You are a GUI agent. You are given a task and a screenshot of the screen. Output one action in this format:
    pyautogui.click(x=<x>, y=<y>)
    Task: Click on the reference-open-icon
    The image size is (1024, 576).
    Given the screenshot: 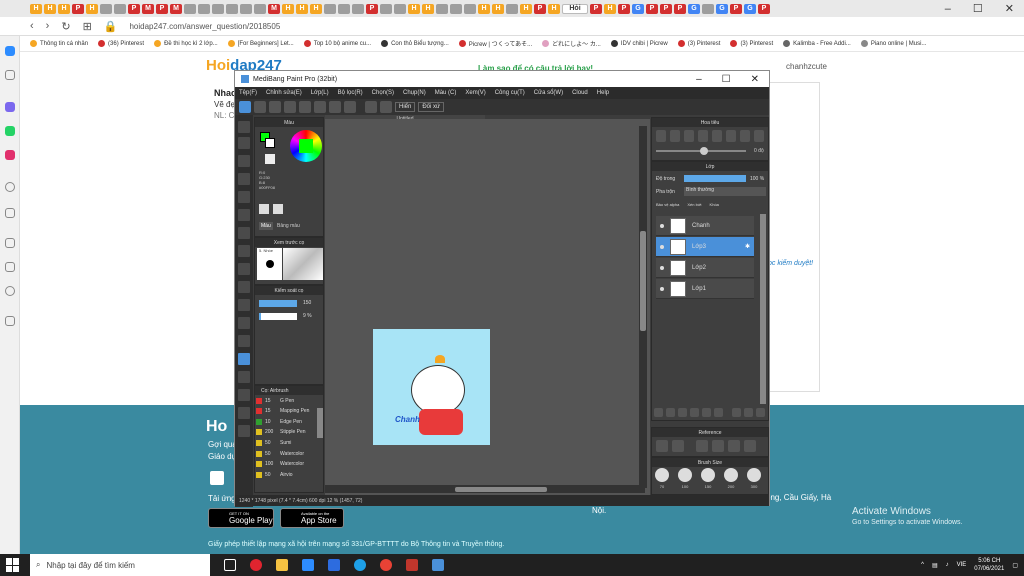 What is the action you would take?
    pyautogui.click(x=678, y=446)
    